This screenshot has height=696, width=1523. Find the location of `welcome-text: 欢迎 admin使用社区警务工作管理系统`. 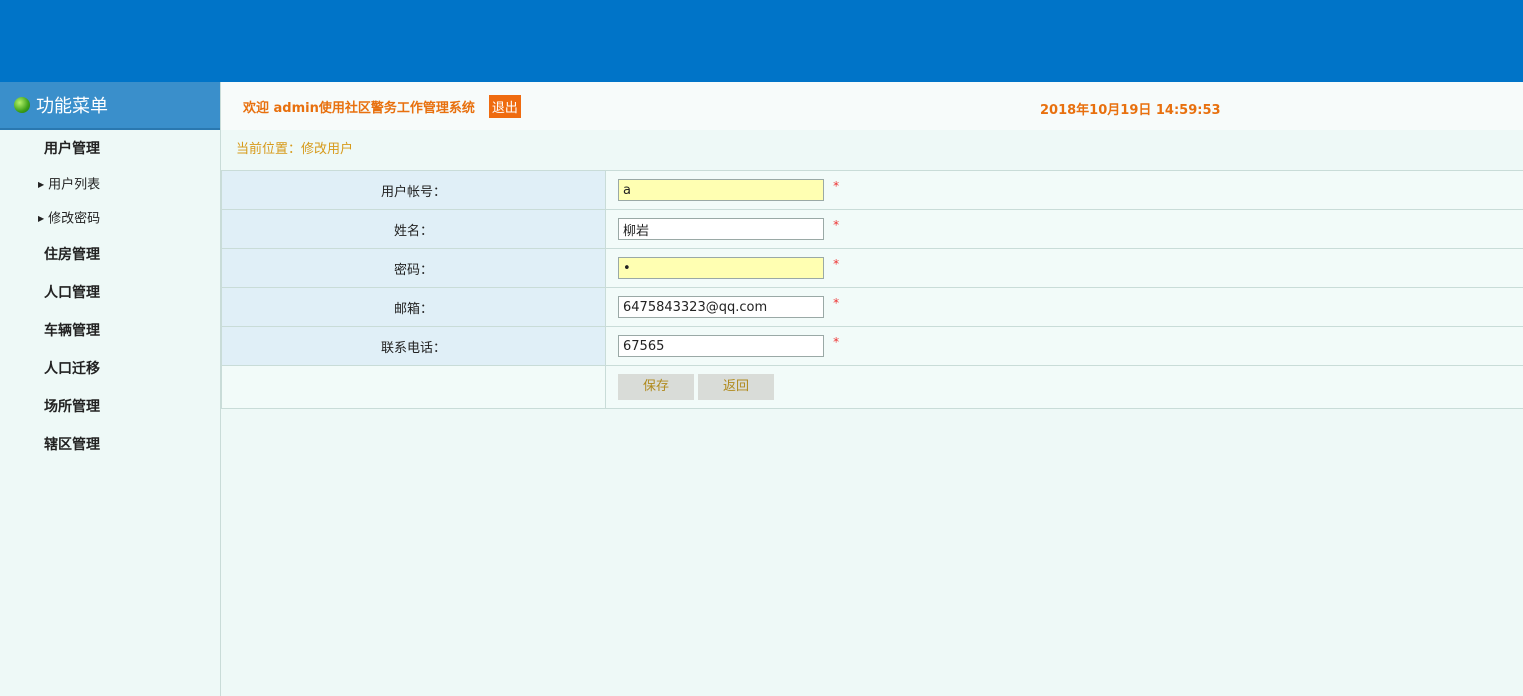

welcome-text: 欢迎 admin使用社区警务工作管理系统 is located at coordinates (359, 108).